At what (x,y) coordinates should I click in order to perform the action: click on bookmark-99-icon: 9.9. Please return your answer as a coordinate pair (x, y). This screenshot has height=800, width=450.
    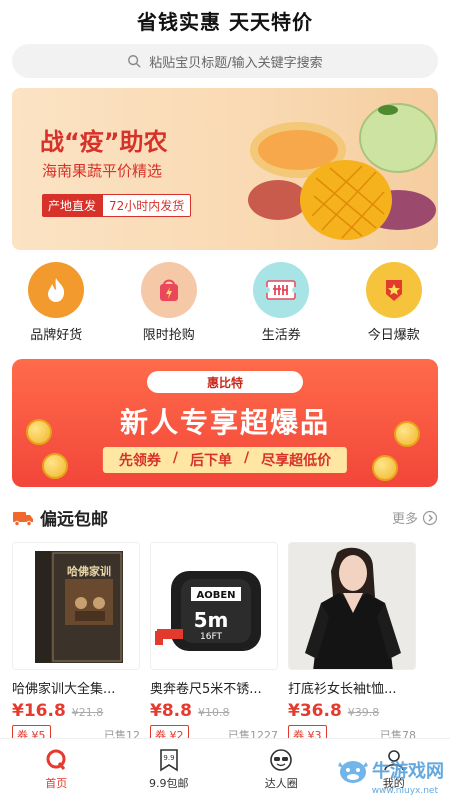
    Looking at the image, I should click on (168, 760).